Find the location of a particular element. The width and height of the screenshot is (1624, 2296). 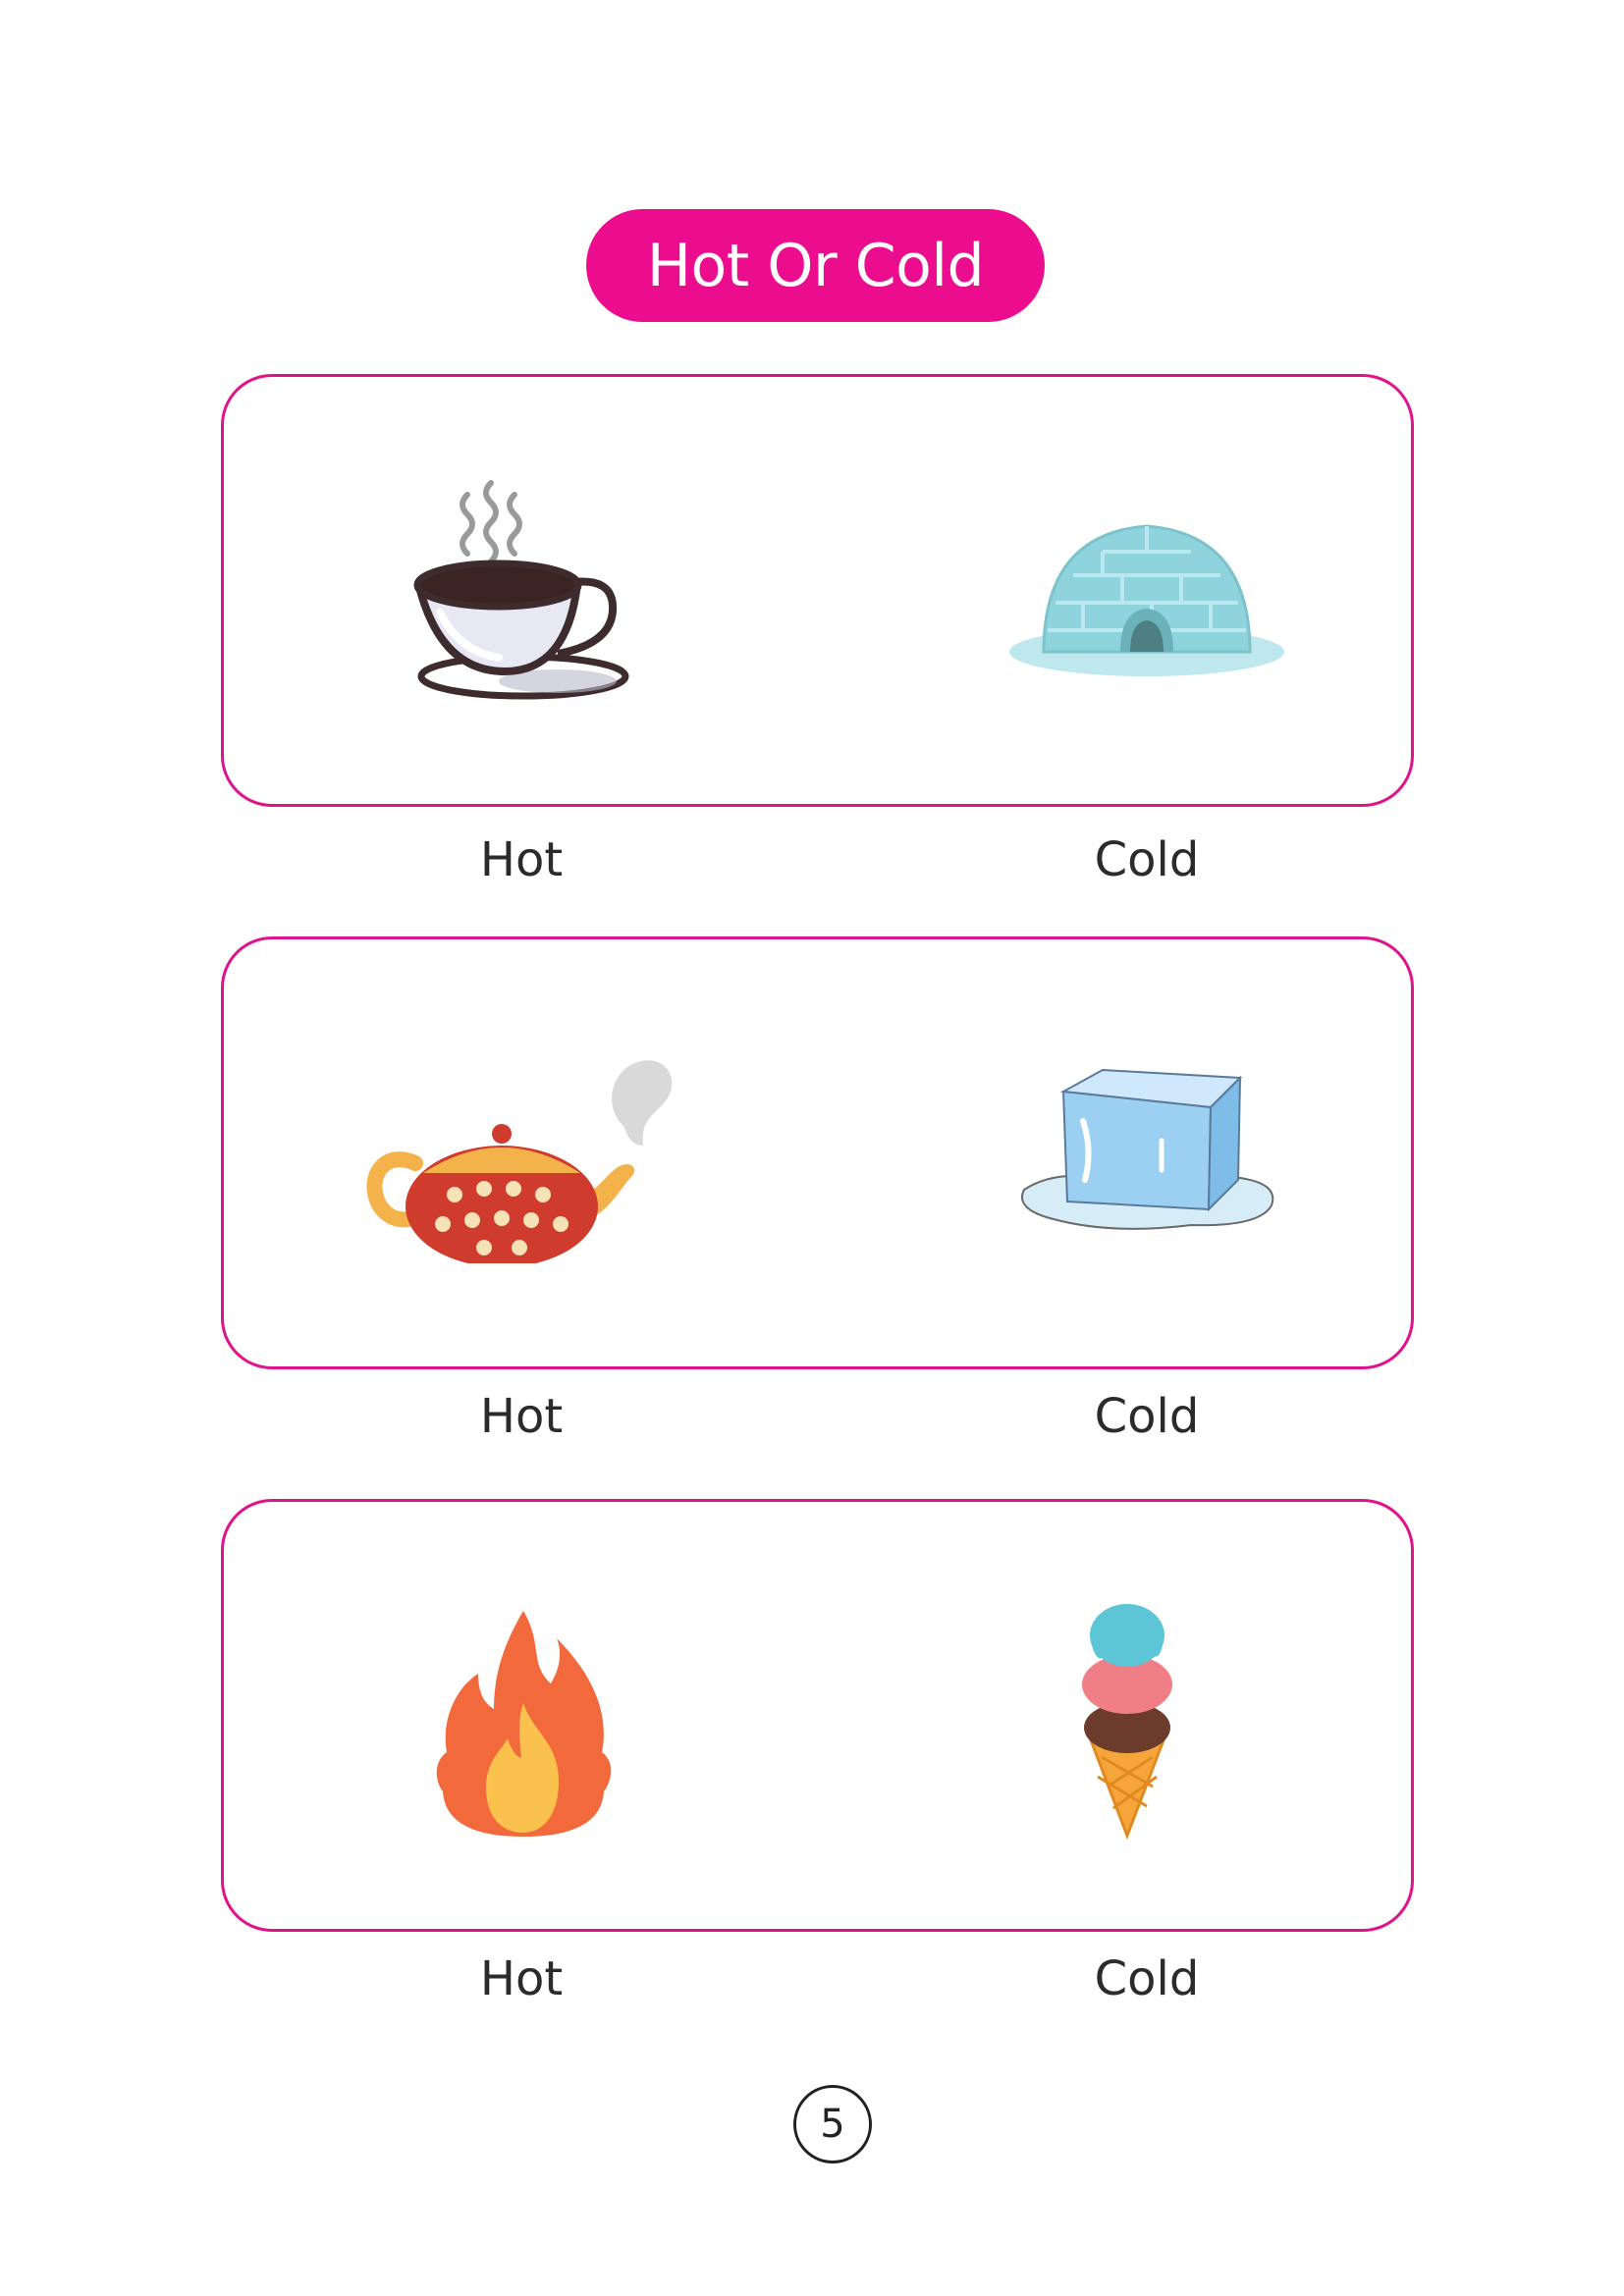

page-title: Hot Or Cold is located at coordinates (815, 265).